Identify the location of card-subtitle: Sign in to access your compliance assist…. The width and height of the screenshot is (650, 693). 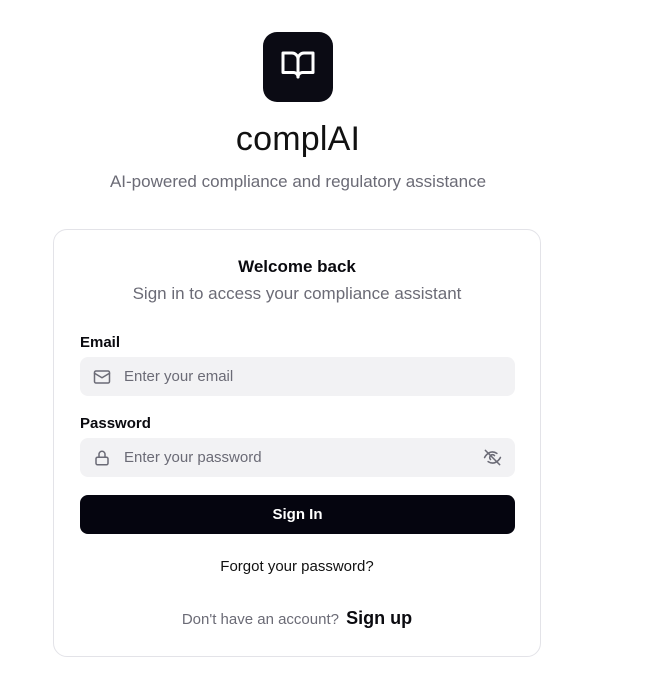
(297, 293).